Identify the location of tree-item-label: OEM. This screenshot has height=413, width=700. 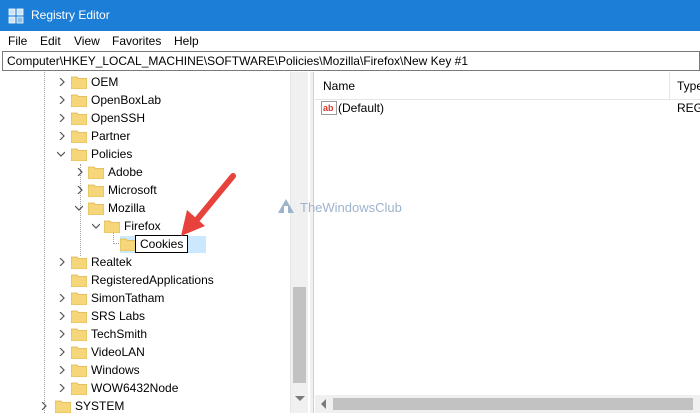
(105, 82).